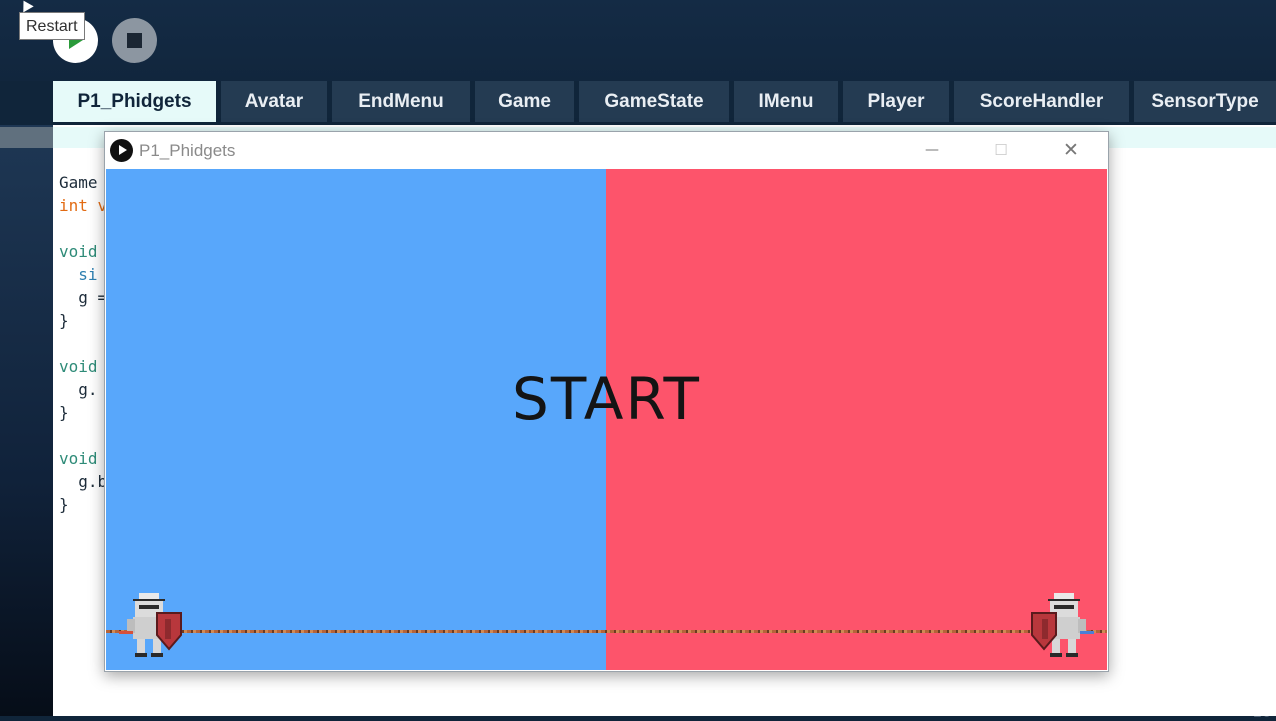 This screenshot has height=721, width=1276. What do you see at coordinates (121, 150) in the screenshot?
I see `processing-app-icon` at bounding box center [121, 150].